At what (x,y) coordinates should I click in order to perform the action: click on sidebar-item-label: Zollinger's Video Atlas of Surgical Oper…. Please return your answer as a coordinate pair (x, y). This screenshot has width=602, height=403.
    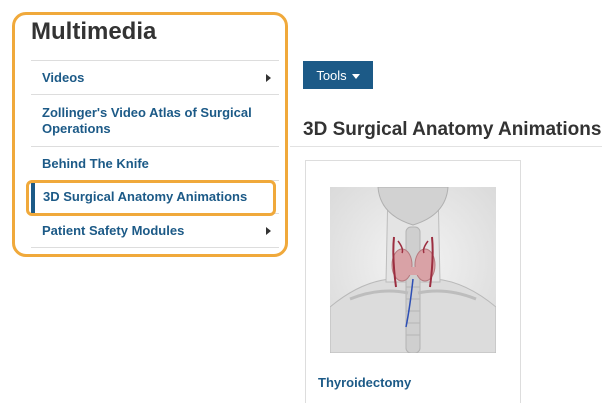
    Looking at the image, I should click on (147, 120).